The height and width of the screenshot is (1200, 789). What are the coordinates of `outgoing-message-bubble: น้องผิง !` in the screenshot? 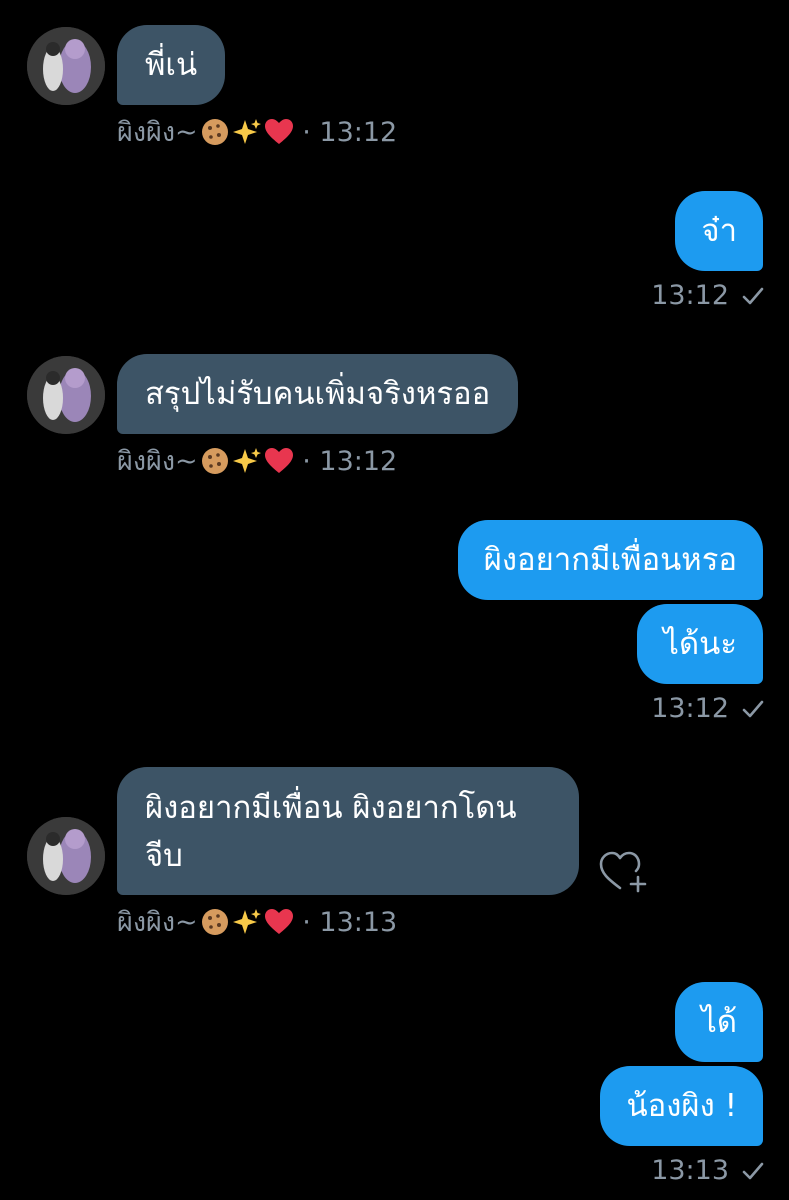 It's located at (681, 1106).